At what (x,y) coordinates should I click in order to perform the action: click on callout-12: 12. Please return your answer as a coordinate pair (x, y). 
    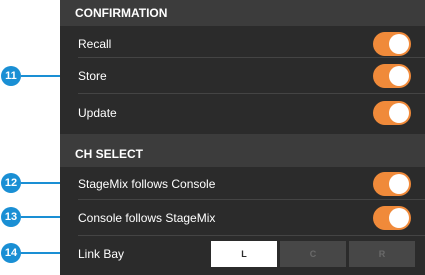
    Looking at the image, I should click on (11, 183).